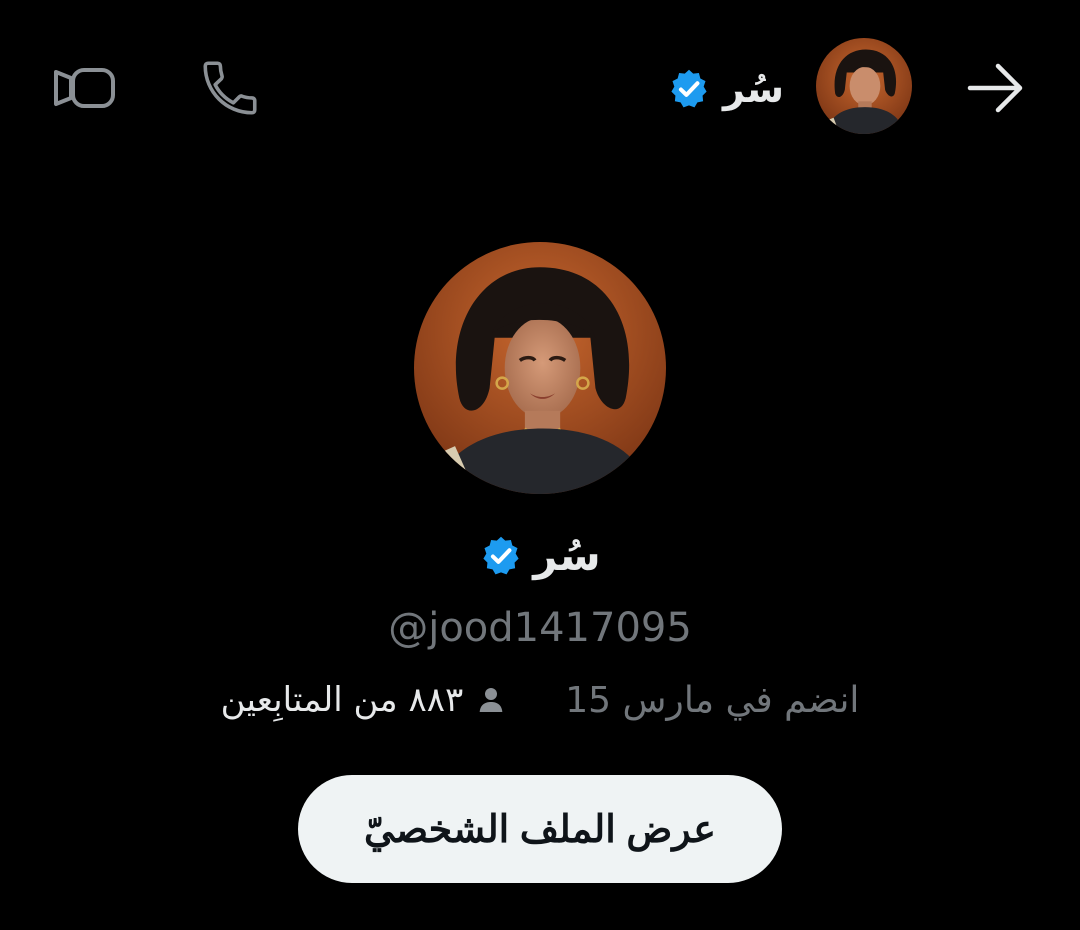 This screenshot has width=1080, height=930. What do you see at coordinates (540, 700) in the screenshot?
I see `profile-meta-row: انضم في مارس 15 ٨٨٣ من المتابِعين` at bounding box center [540, 700].